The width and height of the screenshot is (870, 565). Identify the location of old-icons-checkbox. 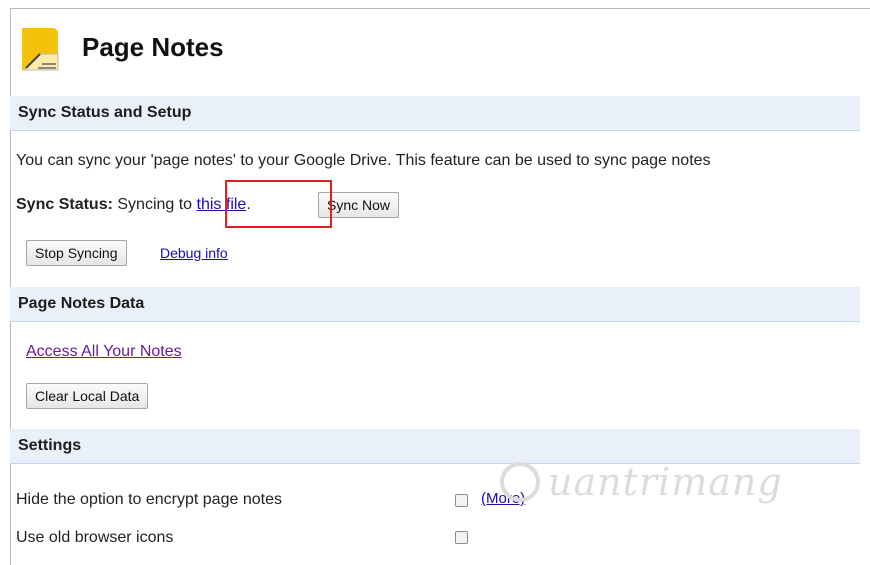
(461, 537).